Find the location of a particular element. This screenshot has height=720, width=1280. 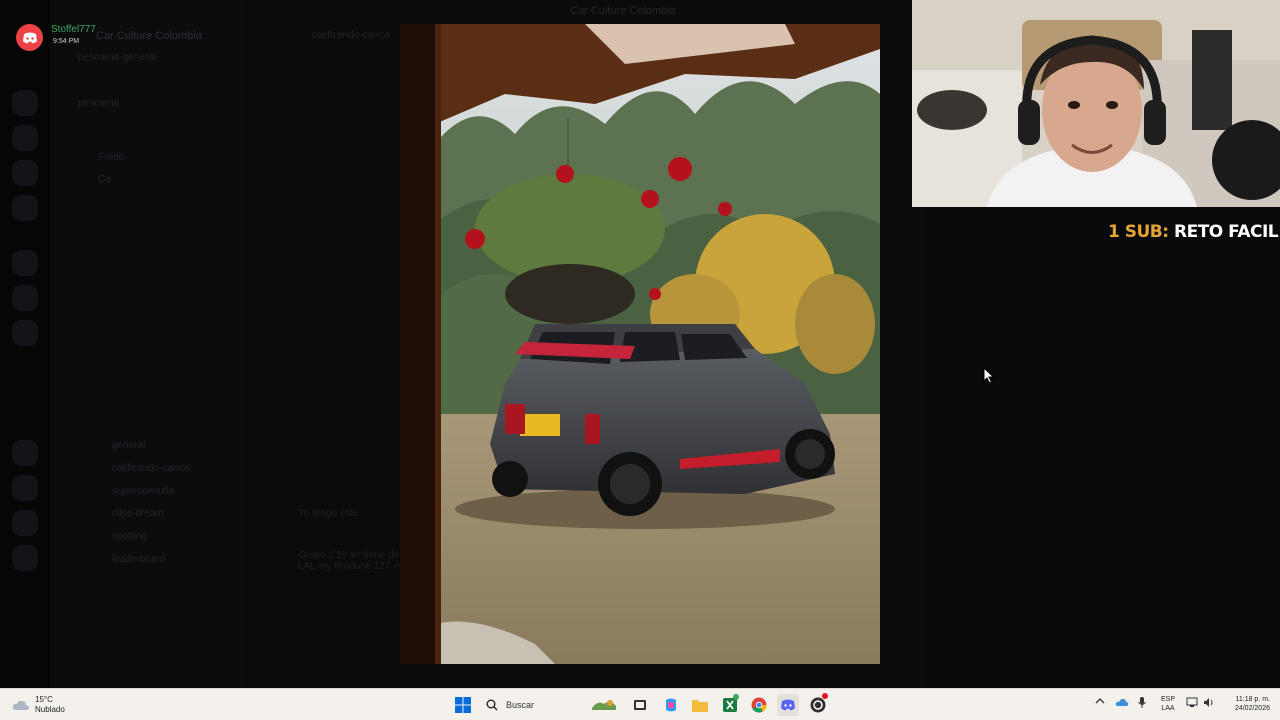

cloud-icon is located at coordinates (21, 705).